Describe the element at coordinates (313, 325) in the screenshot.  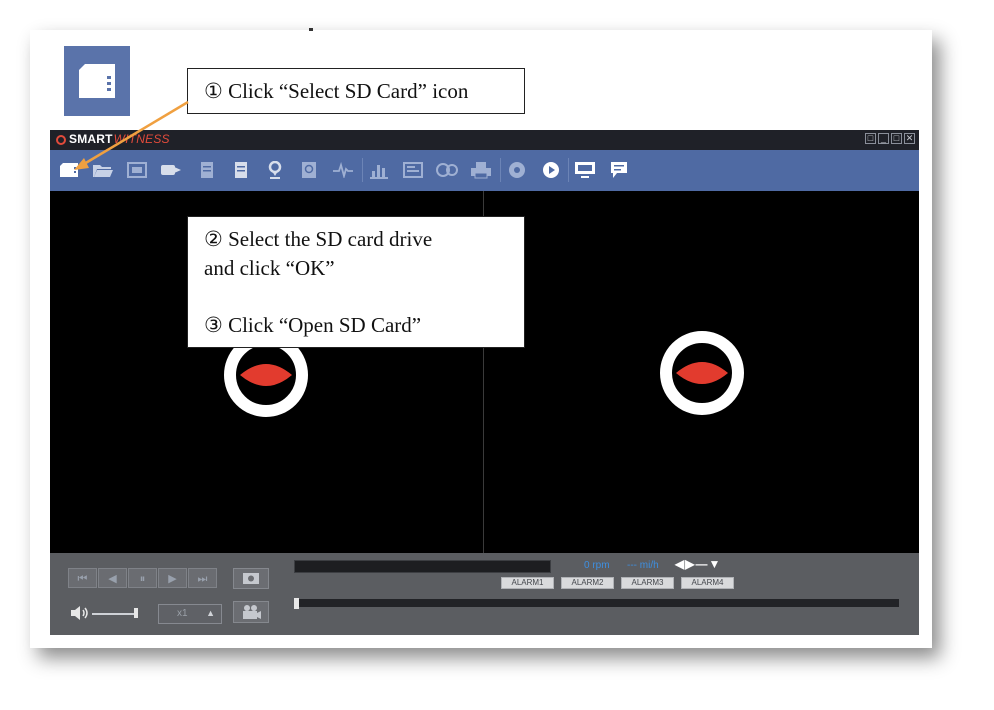
I see `callout-step3-text: ③ Click “Open SD Card”` at that location.